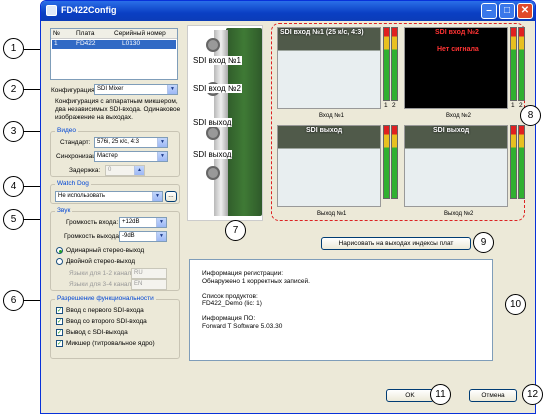 The height and width of the screenshot is (414, 550). What do you see at coordinates (75, 142) in the screenshot?
I see `standard-label: Стандарт:` at bounding box center [75, 142].